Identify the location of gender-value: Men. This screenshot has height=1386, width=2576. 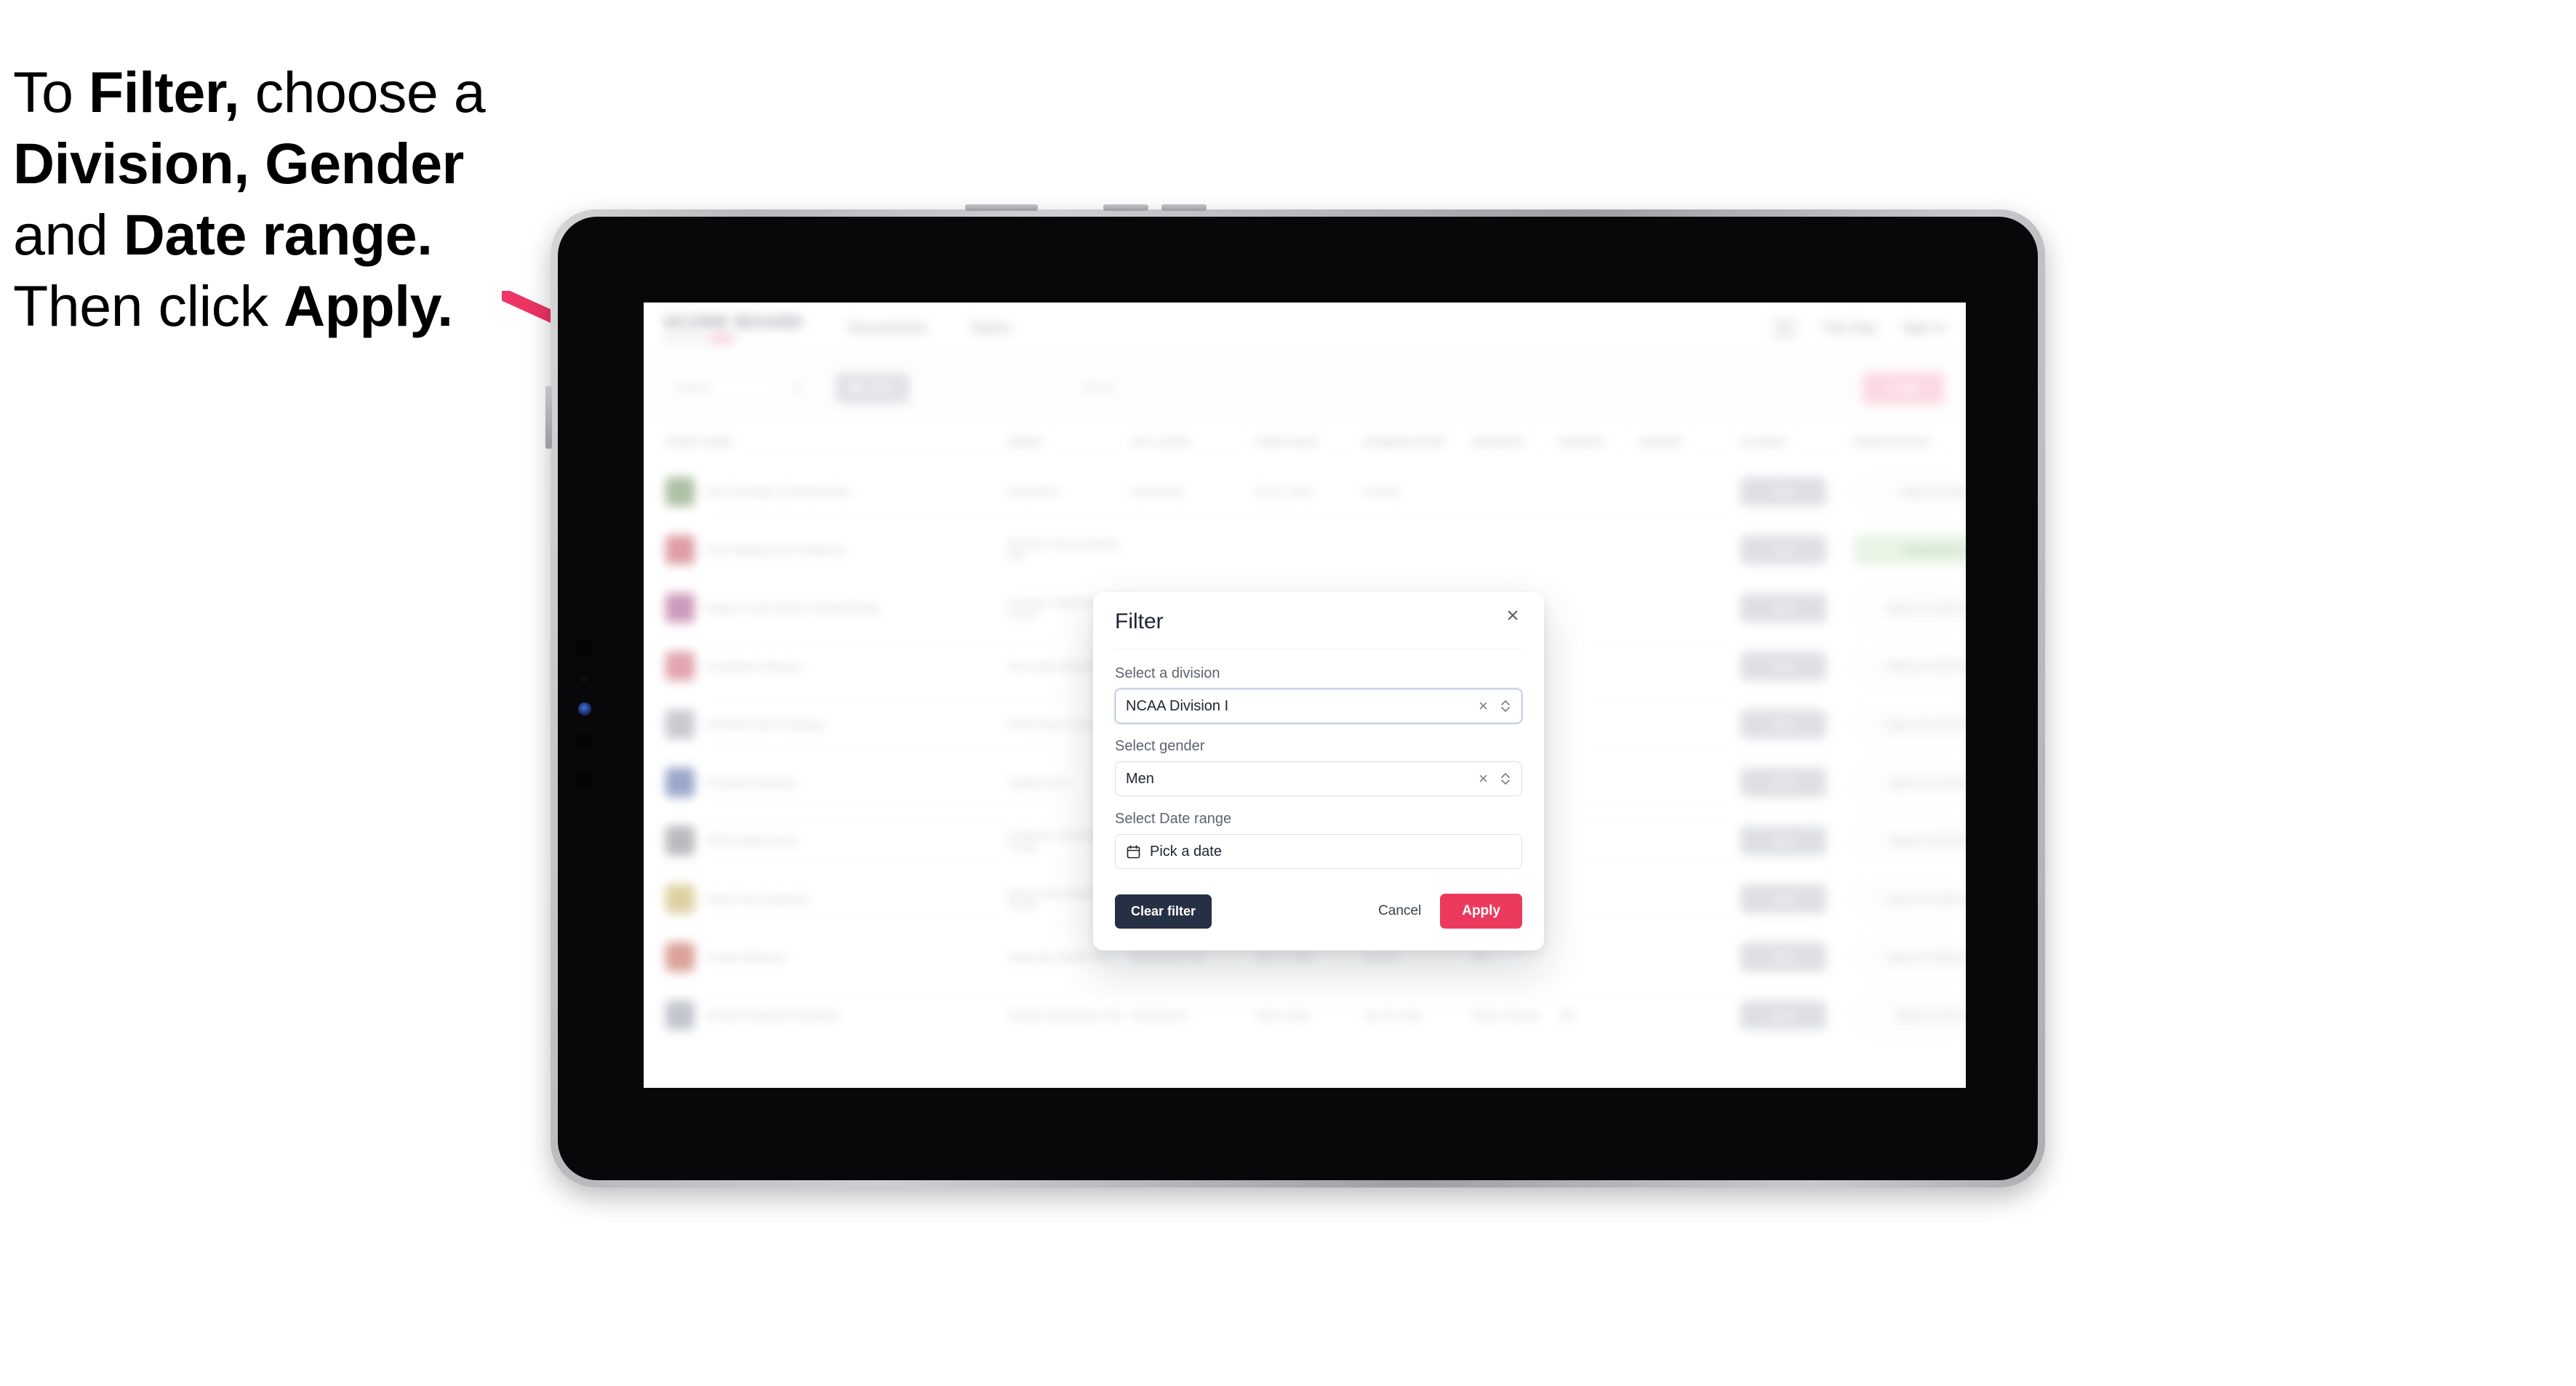
(1140, 779).